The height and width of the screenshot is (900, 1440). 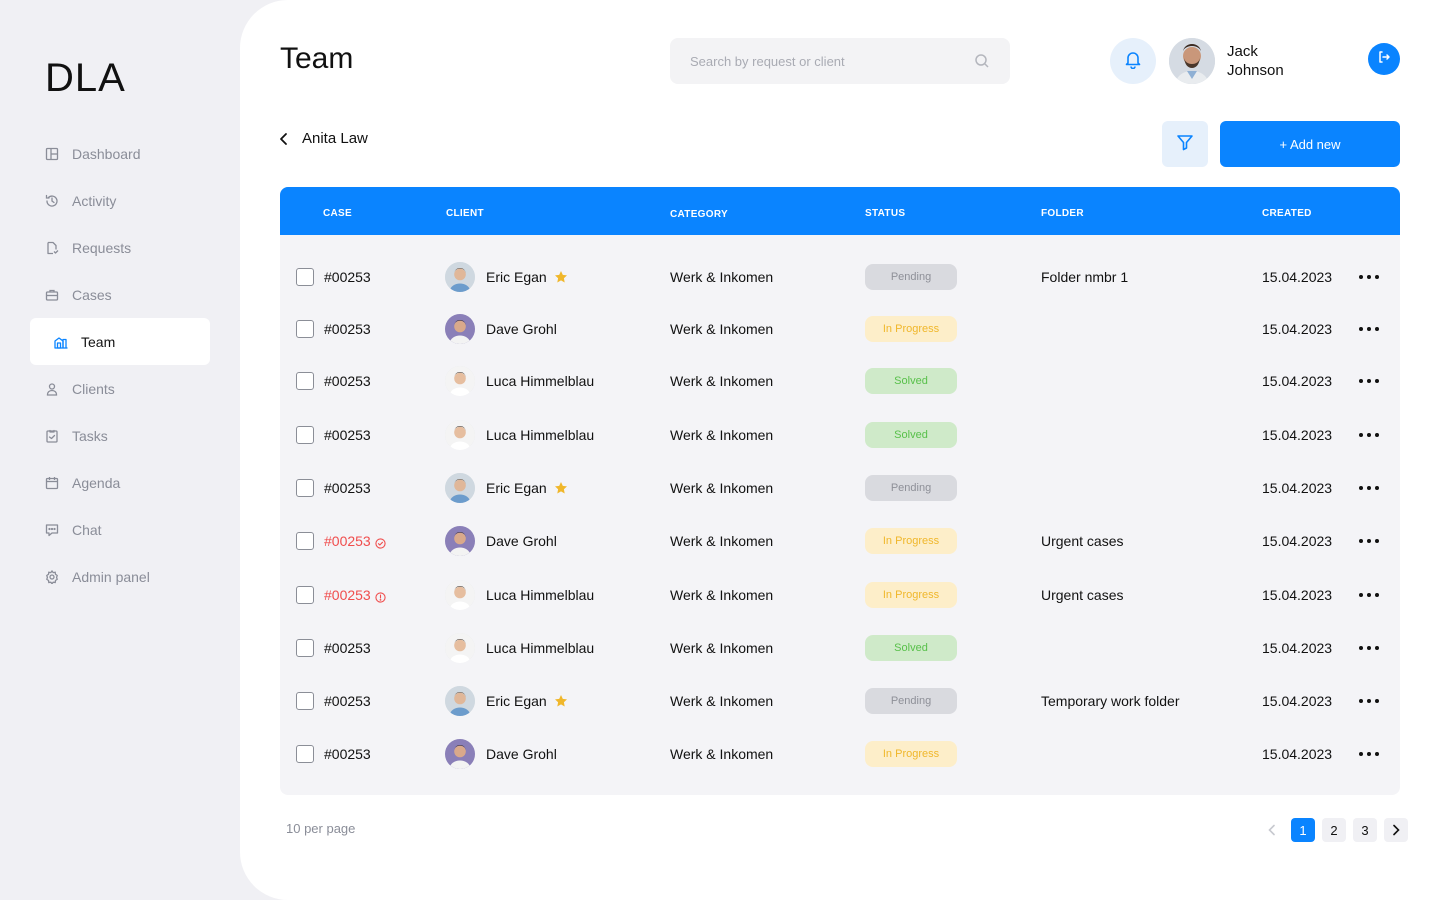 What do you see at coordinates (323, 138) in the screenshot?
I see `back-link: Anita Law` at bounding box center [323, 138].